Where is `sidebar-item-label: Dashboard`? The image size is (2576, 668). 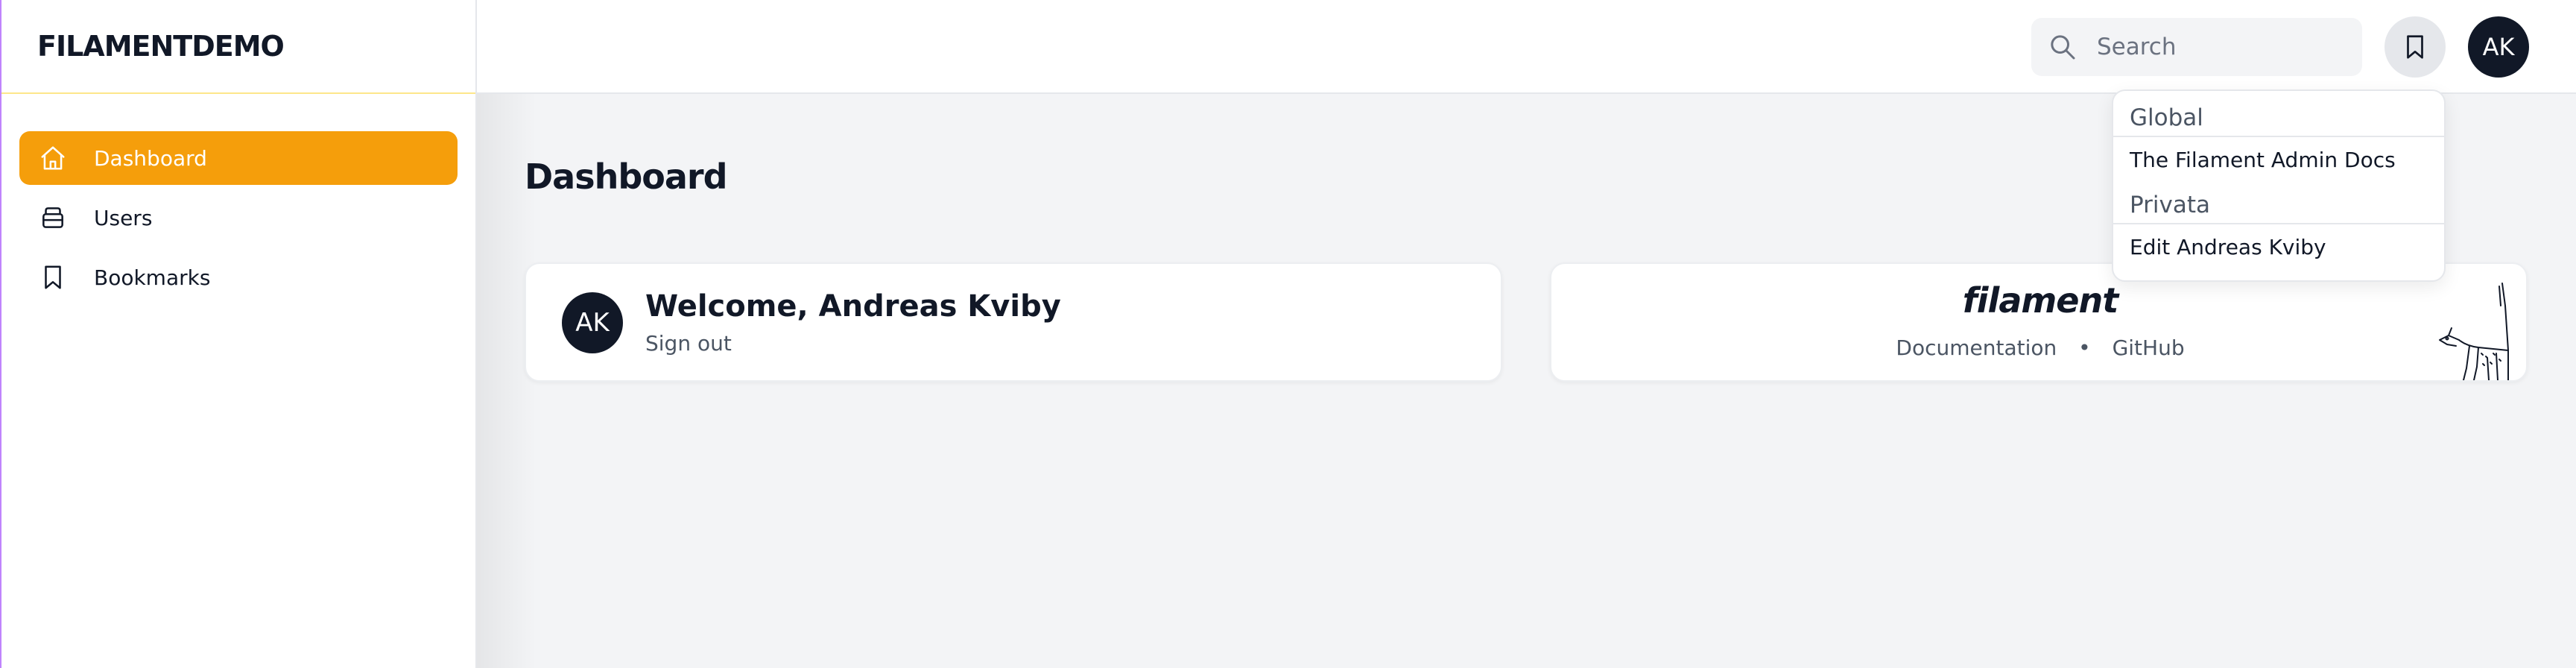 sidebar-item-label: Dashboard is located at coordinates (150, 158).